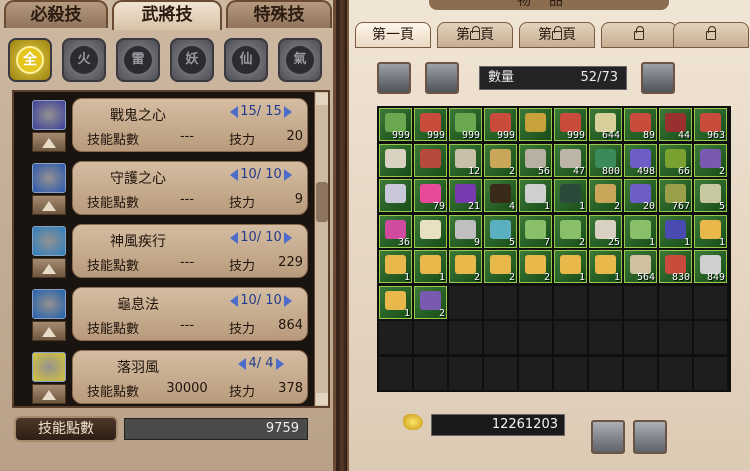 Image resolution: width=750 pixels, height=471 pixels. Describe the element at coordinates (650, 437) in the screenshot. I see `trash-can-icon` at that location.